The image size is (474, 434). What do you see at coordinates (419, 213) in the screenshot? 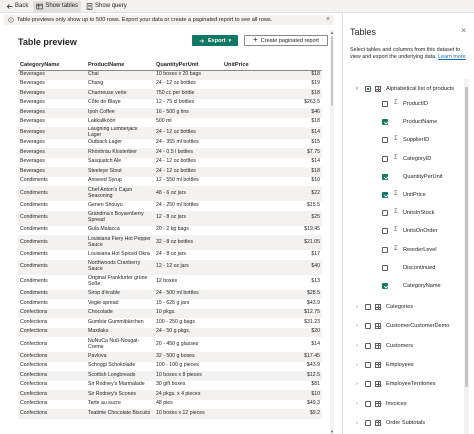
I see `tree-item-label: UnitsInStock` at bounding box center [419, 213].